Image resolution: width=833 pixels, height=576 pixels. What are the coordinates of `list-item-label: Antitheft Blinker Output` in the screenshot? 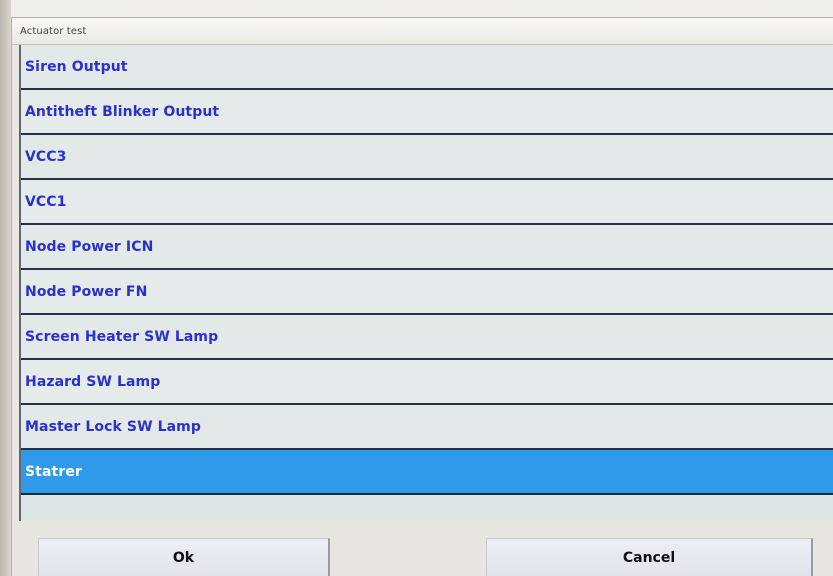 It's located at (122, 111).